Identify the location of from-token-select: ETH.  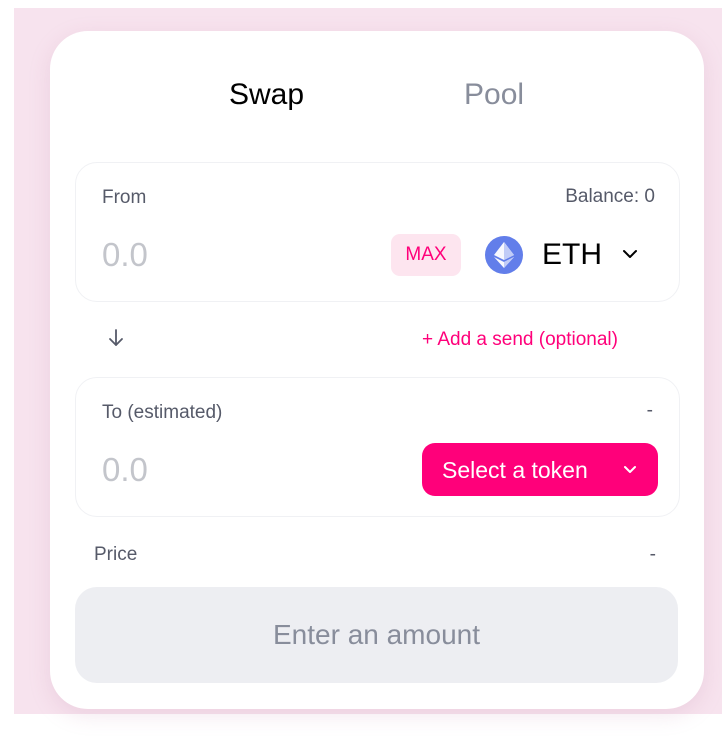
(565, 255).